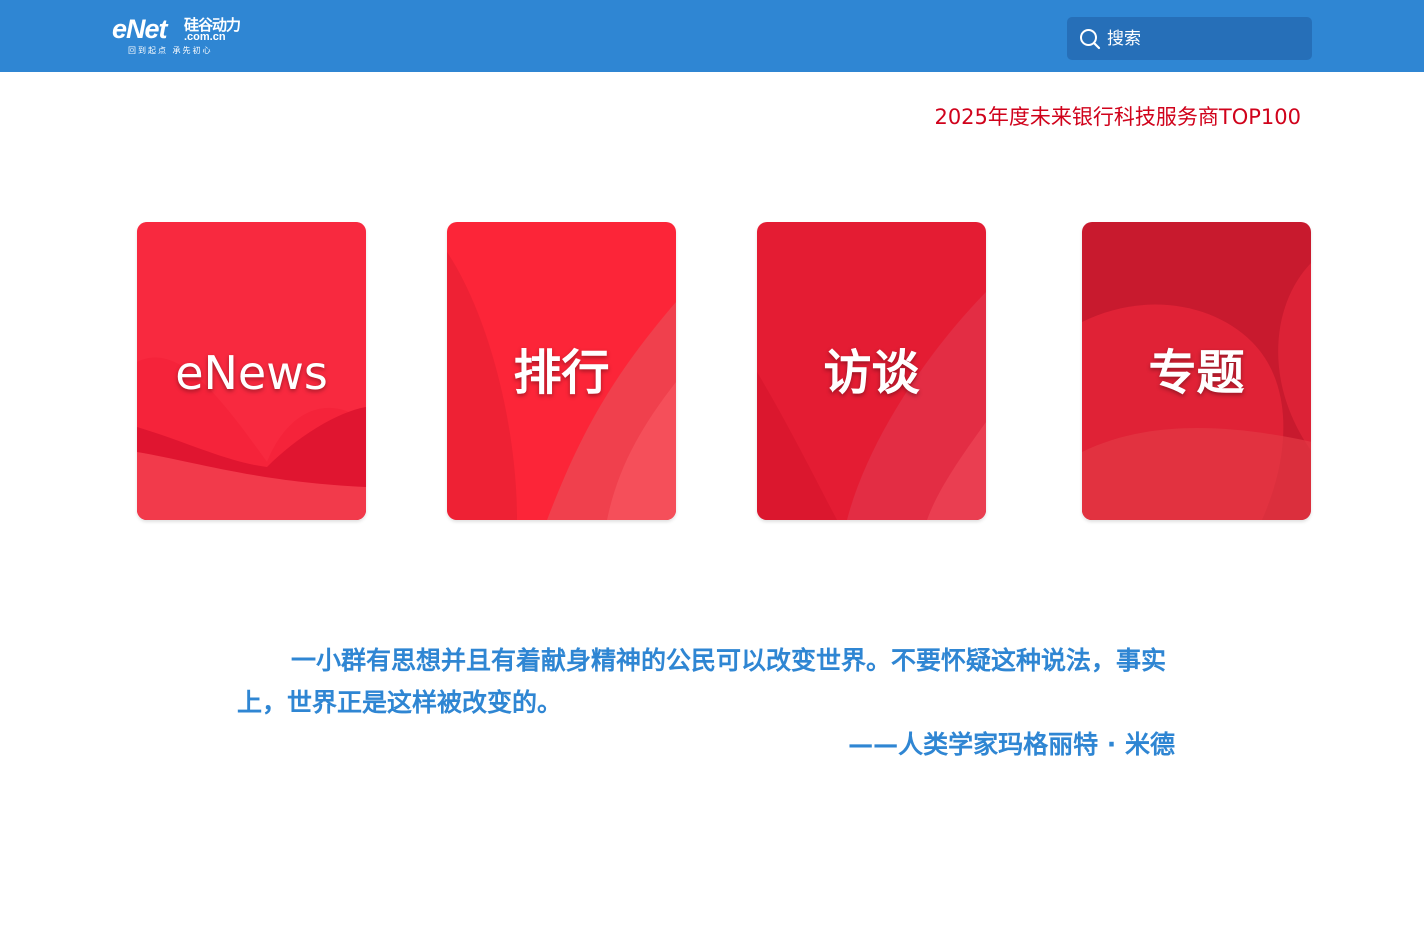 The width and height of the screenshot is (1424, 933). Describe the element at coordinates (1117, 117) in the screenshot. I see `banner-ranking-link: 2025年度未来银行科技服务商TOP100` at that location.